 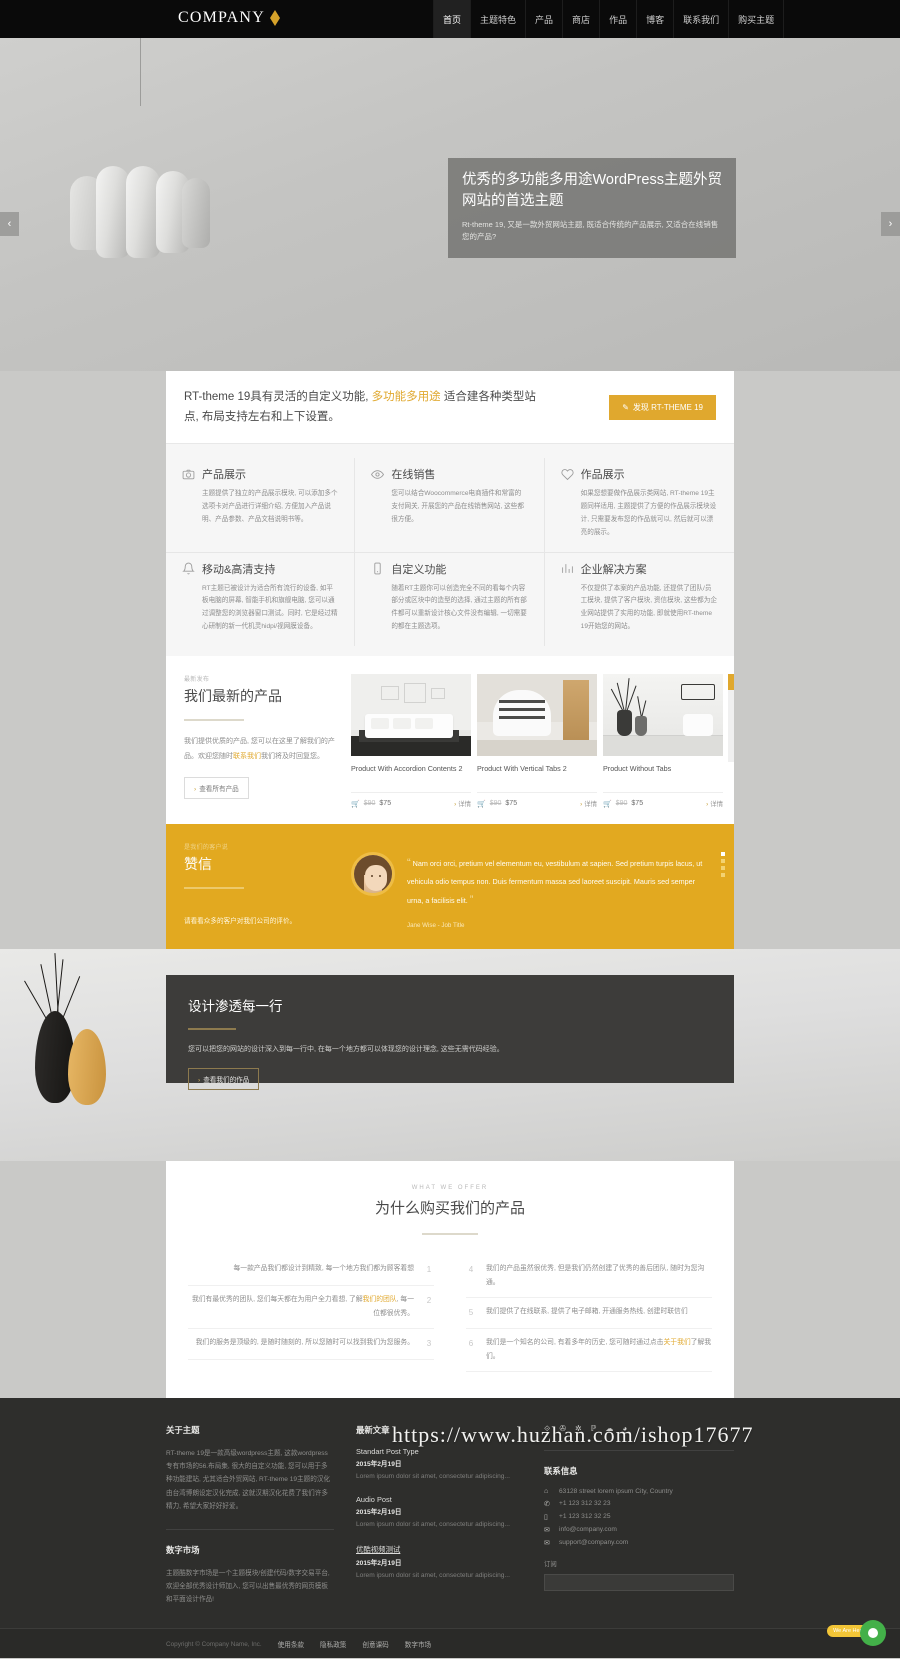 I want to click on about-us-link: 关于我们, so click(x=676, y=1342).